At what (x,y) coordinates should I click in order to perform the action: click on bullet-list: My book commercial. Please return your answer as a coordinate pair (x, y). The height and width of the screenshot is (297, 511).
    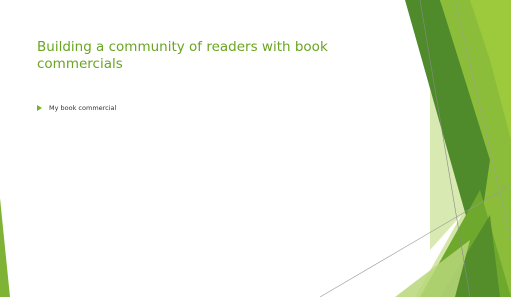
    Looking at the image, I should click on (76, 108).